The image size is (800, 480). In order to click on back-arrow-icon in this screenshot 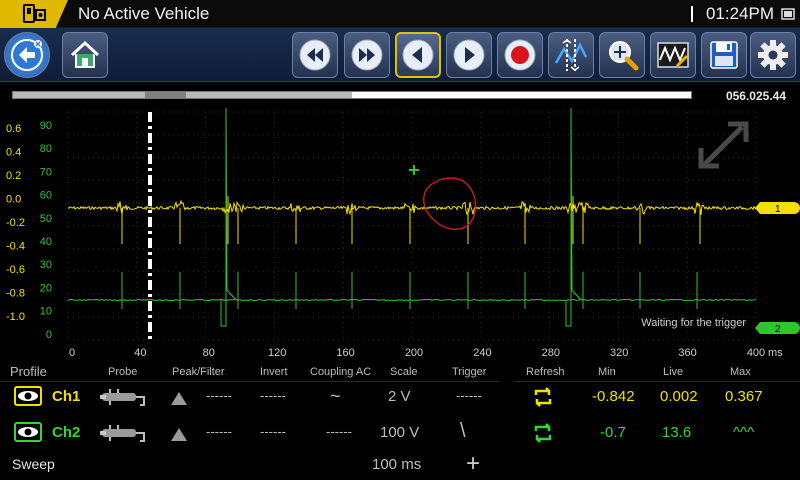, I will do `click(27, 55)`.